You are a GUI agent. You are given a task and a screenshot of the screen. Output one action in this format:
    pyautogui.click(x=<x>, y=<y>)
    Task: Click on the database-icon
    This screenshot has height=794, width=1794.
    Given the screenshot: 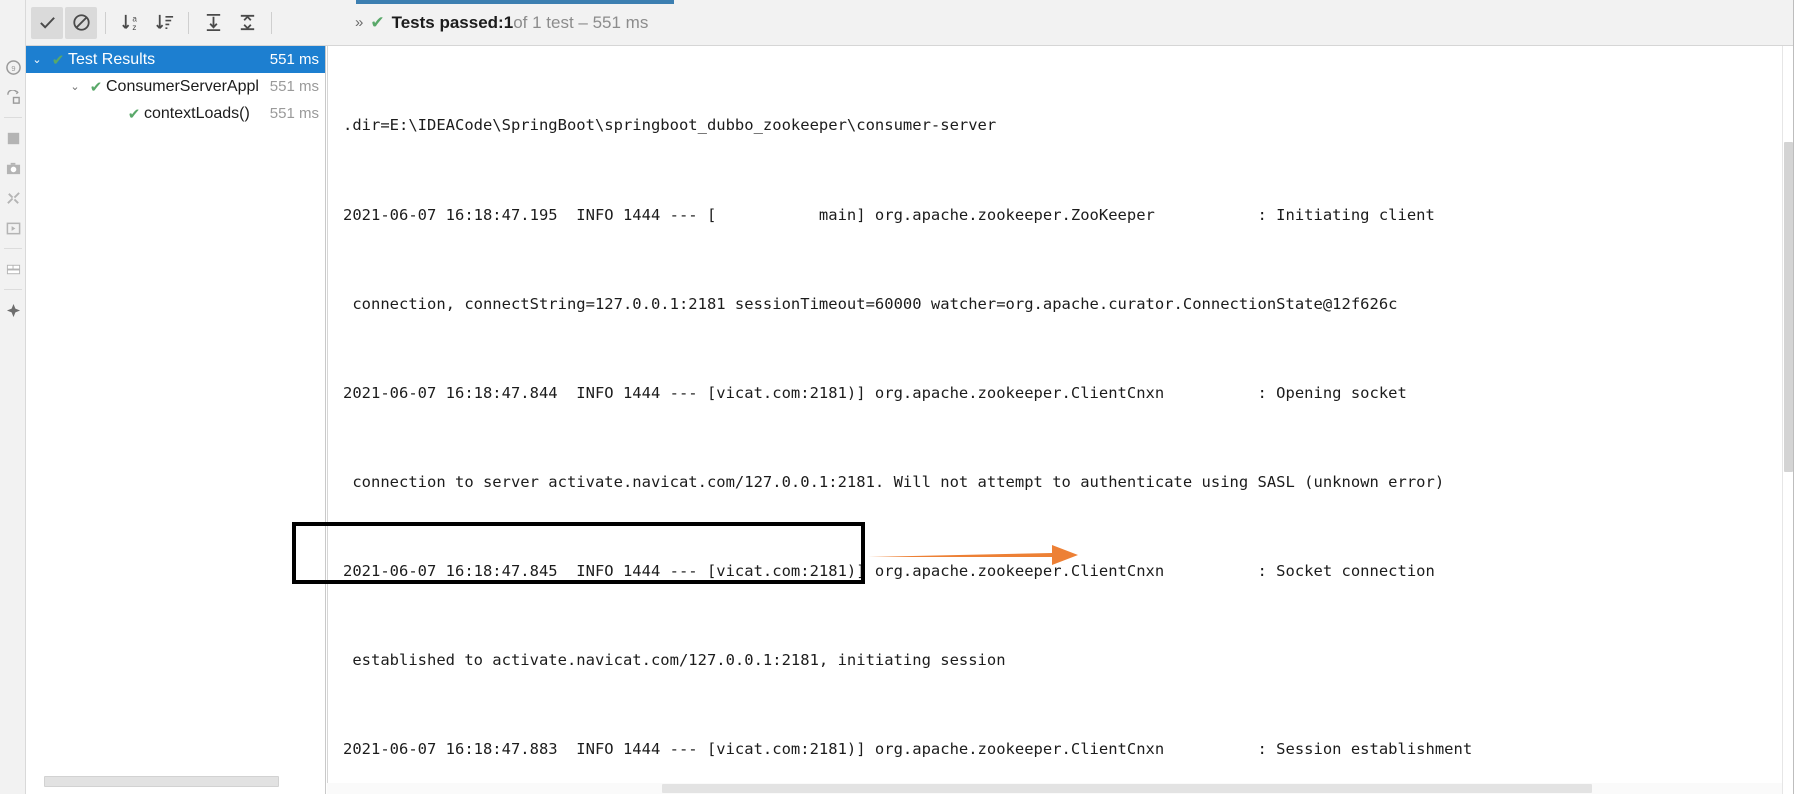 What is the action you would take?
    pyautogui.click(x=13, y=269)
    